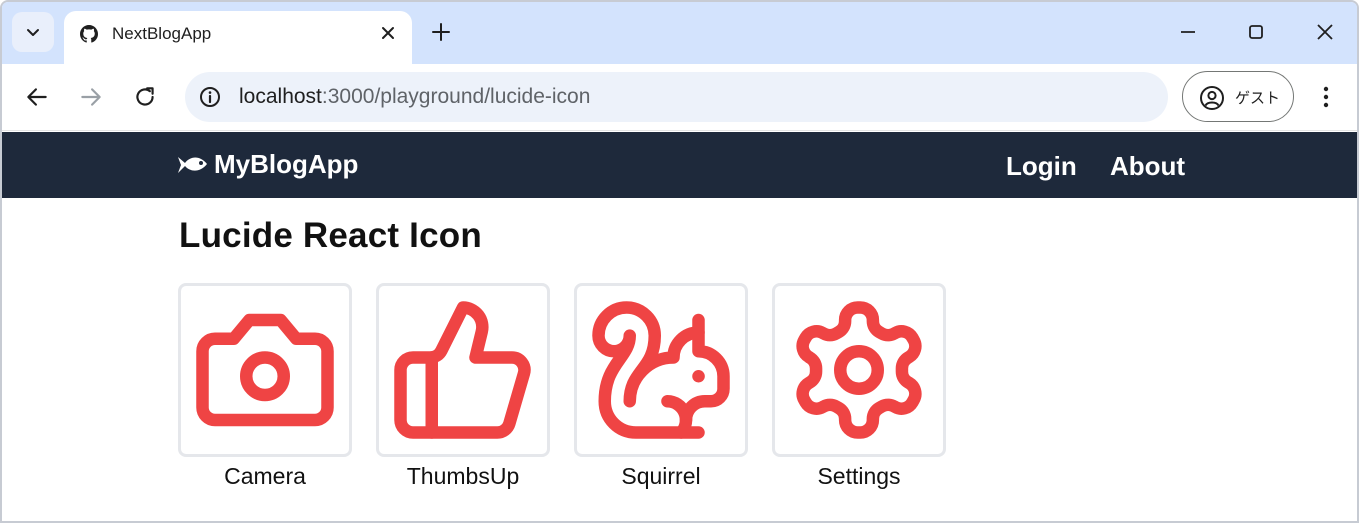 This screenshot has height=523, width=1359. I want to click on github-icon, so click(89, 34).